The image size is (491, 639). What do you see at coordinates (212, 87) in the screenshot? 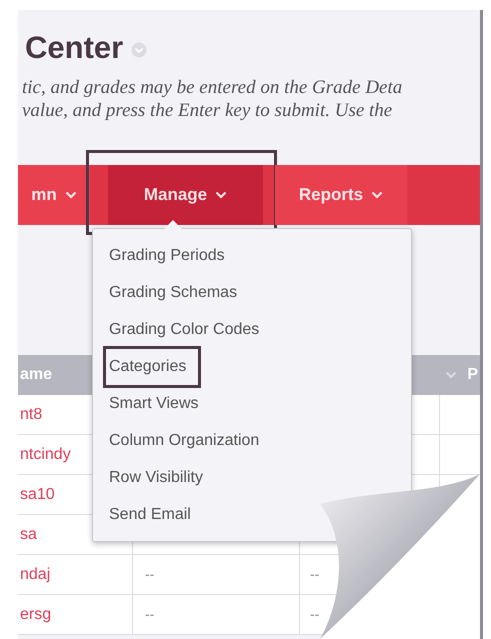
I see `description-text: tic, and grades may be entered on the Grade Deta` at bounding box center [212, 87].